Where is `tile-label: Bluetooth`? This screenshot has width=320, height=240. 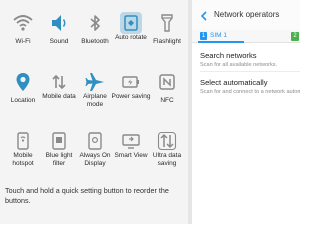
tile-label: Bluetooth is located at coordinates (95, 41).